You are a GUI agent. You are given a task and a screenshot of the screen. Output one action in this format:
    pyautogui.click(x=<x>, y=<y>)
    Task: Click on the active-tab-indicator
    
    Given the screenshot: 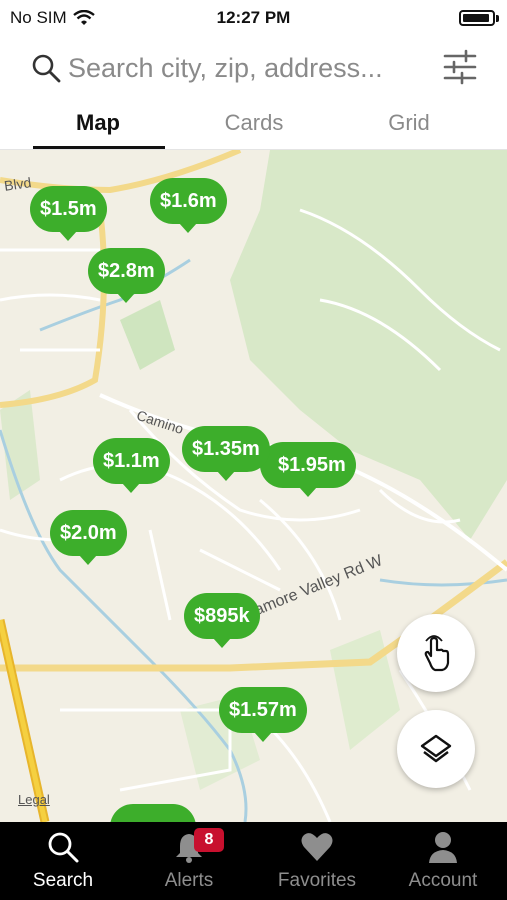 What is the action you would take?
    pyautogui.click(x=99, y=147)
    